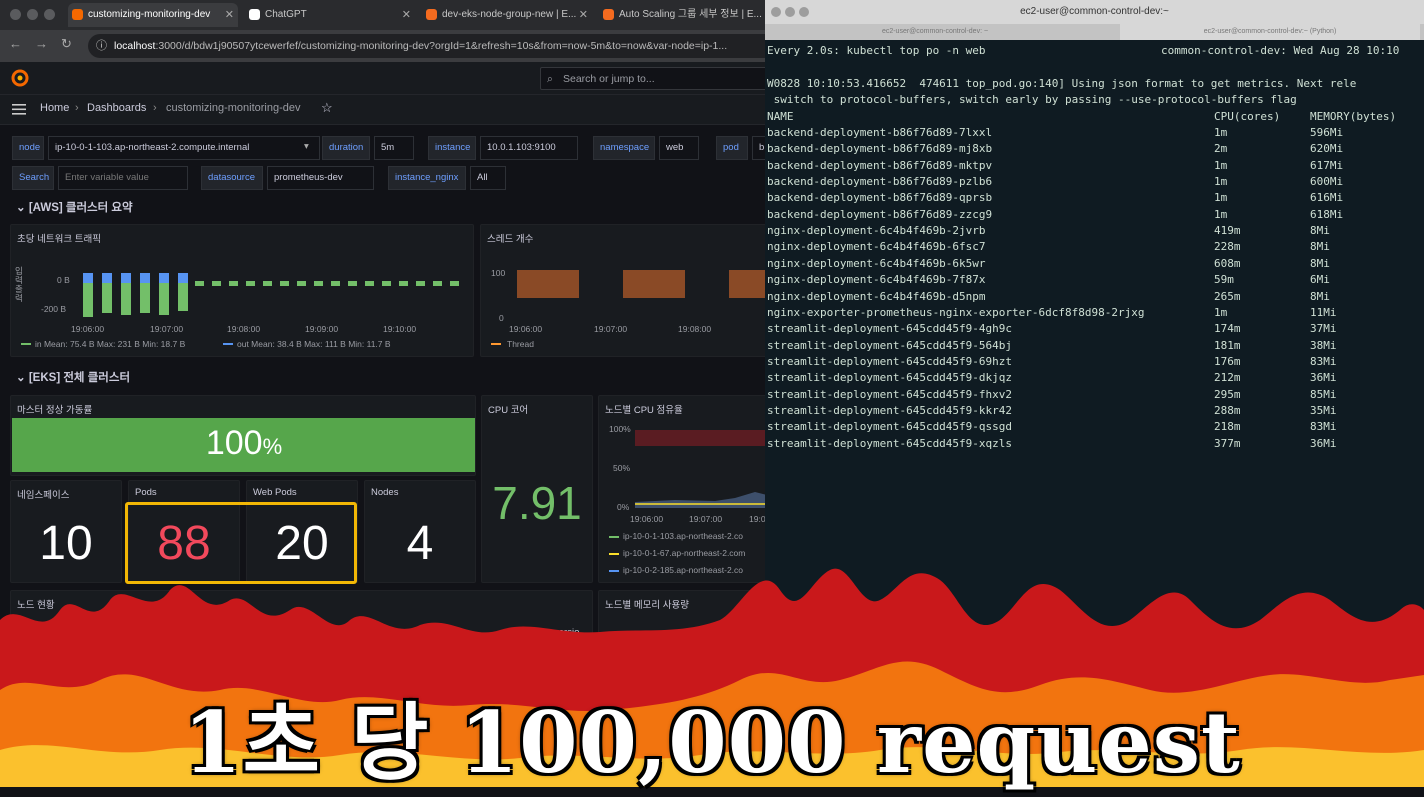  What do you see at coordinates (890, 443) in the screenshot?
I see `terminal-pod-name: streamlit-deployment-645cdd45f9-xqzls` at bounding box center [890, 443].